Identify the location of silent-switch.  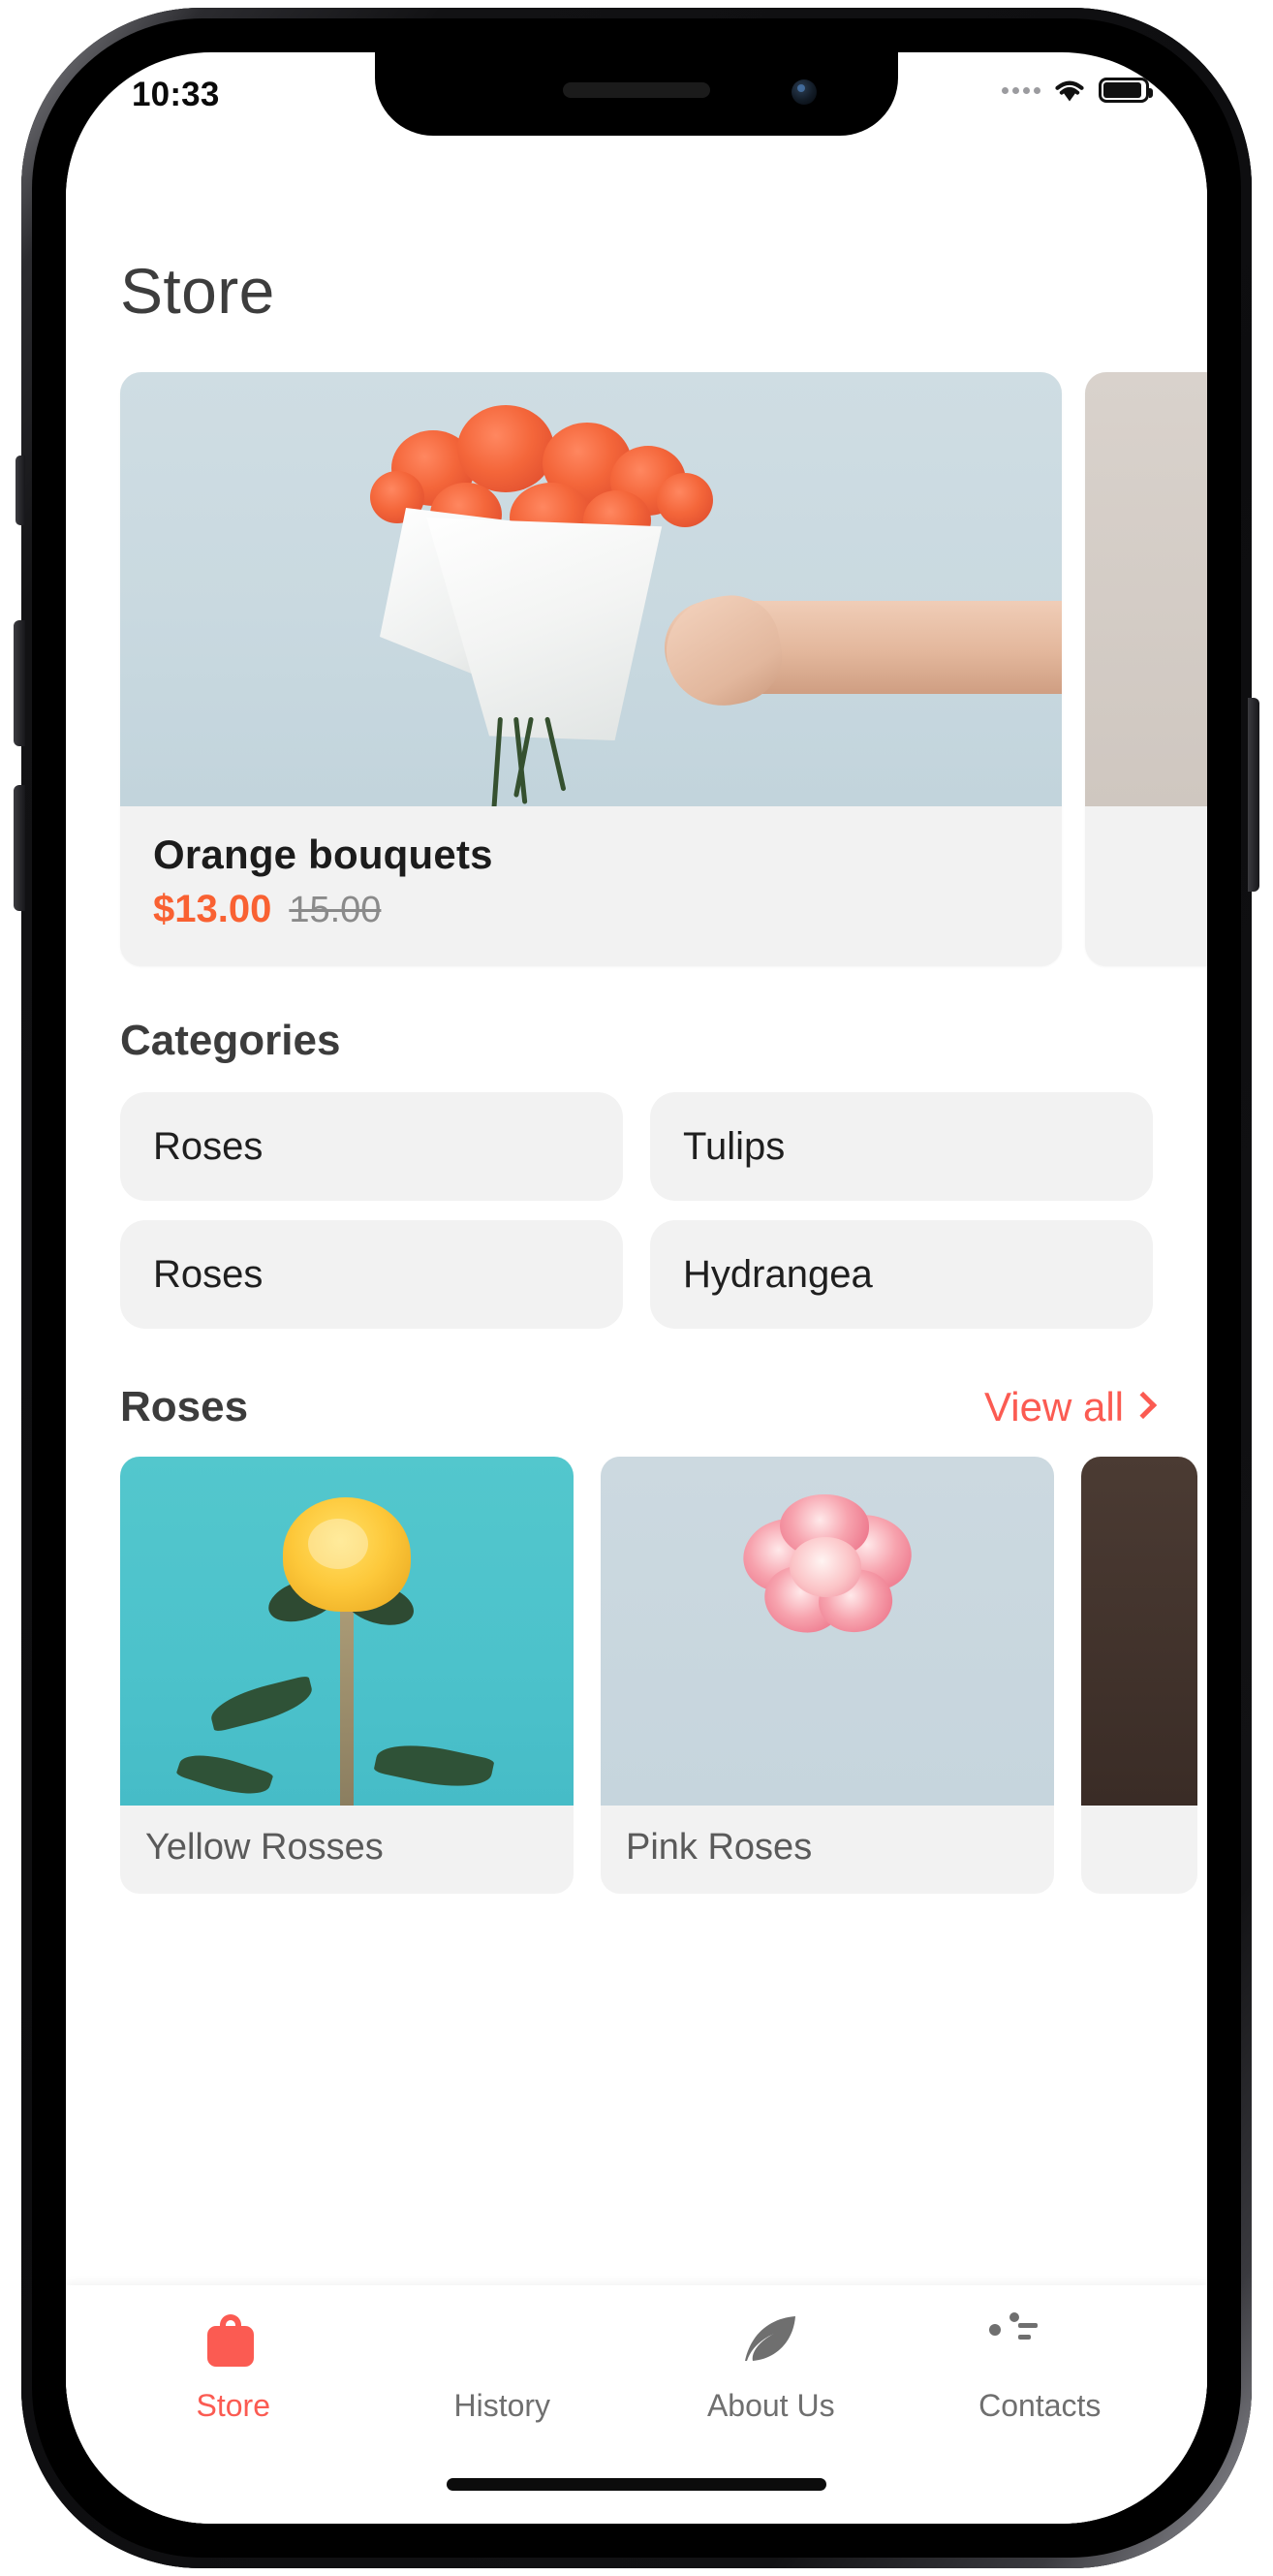
(20, 490).